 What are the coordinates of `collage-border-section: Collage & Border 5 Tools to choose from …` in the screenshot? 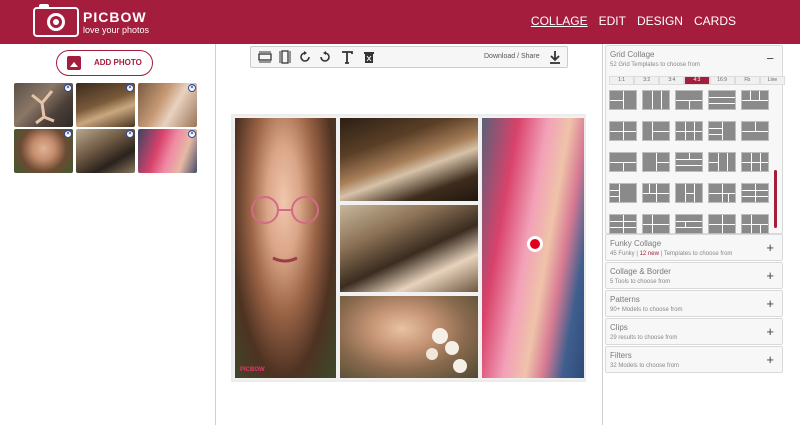 It's located at (694, 275).